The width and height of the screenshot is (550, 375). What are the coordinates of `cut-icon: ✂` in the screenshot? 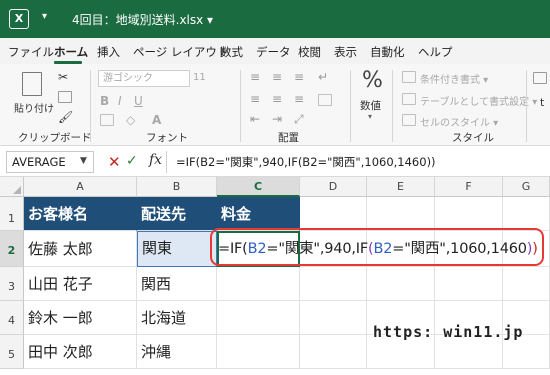 It's located at (63, 77).